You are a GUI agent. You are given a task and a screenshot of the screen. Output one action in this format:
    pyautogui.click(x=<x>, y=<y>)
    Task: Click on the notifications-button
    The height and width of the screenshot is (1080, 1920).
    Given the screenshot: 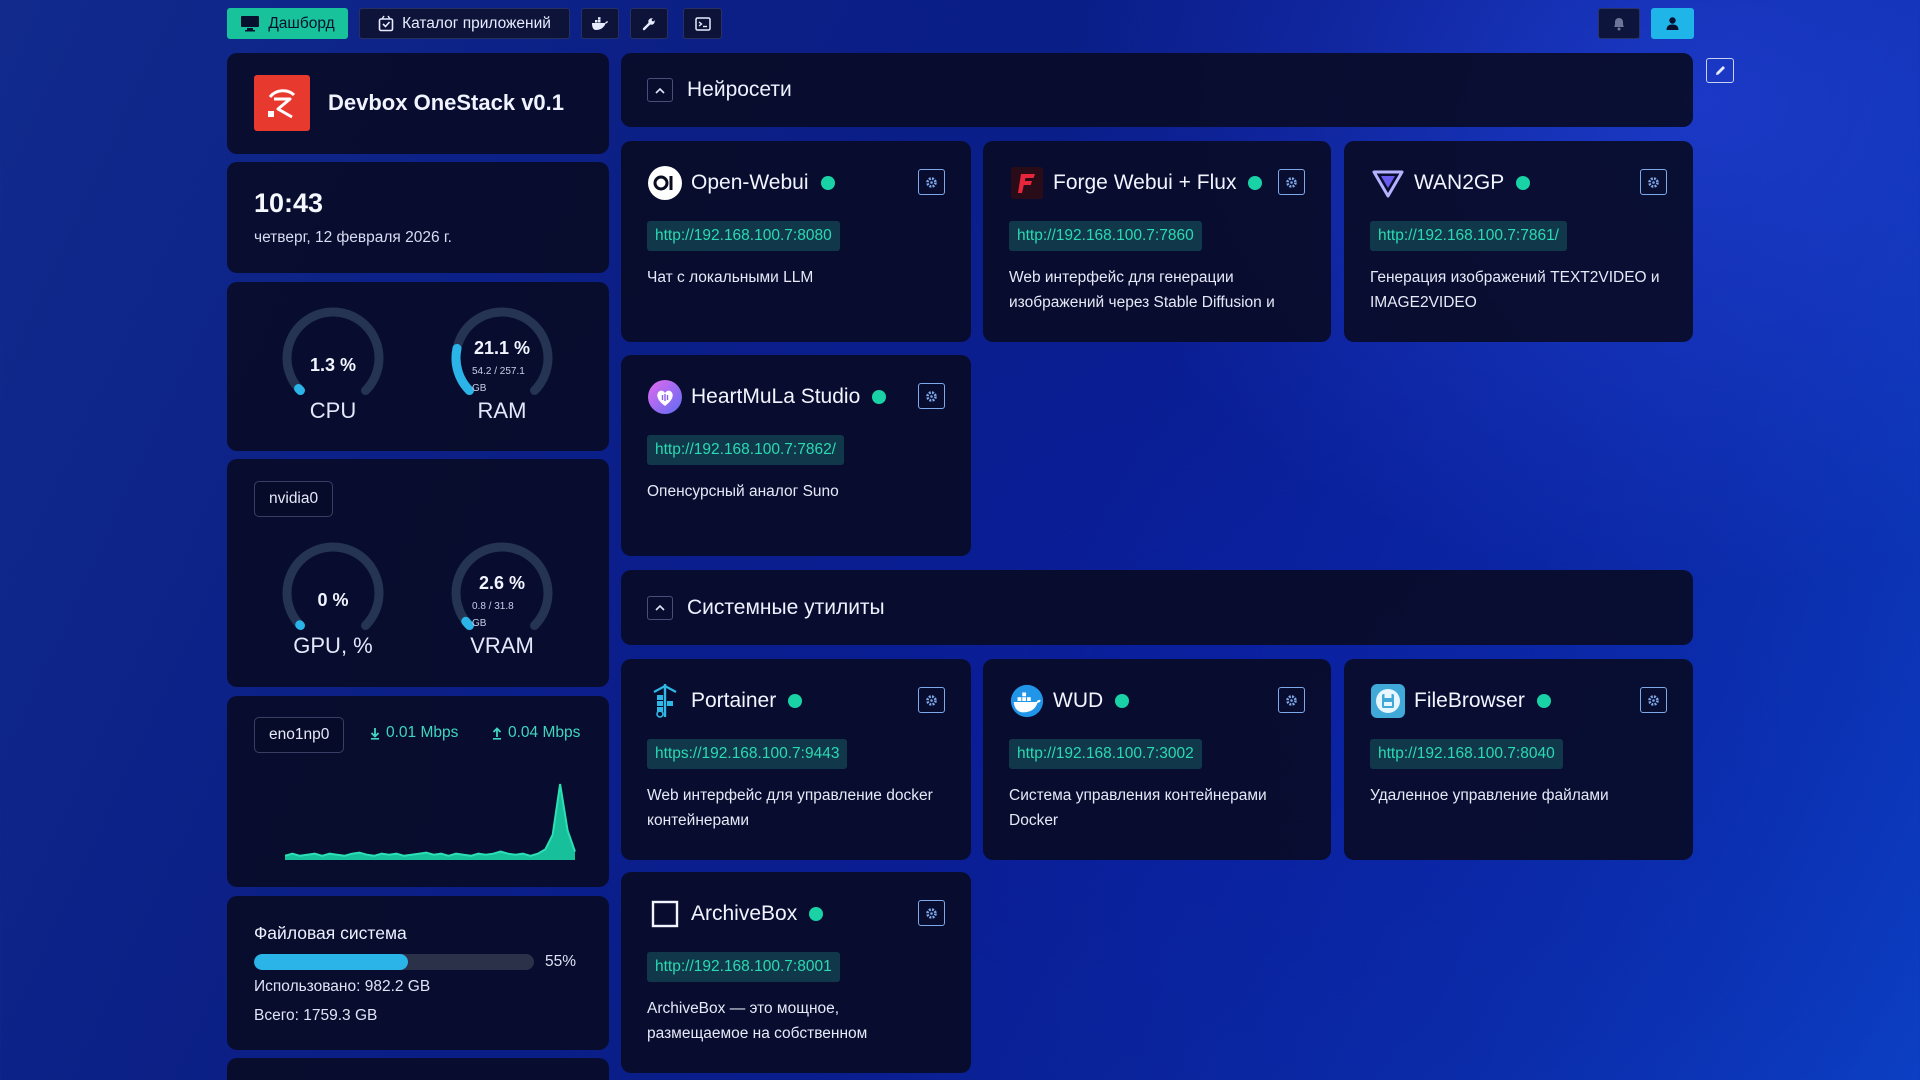 What is the action you would take?
    pyautogui.click(x=1619, y=23)
    